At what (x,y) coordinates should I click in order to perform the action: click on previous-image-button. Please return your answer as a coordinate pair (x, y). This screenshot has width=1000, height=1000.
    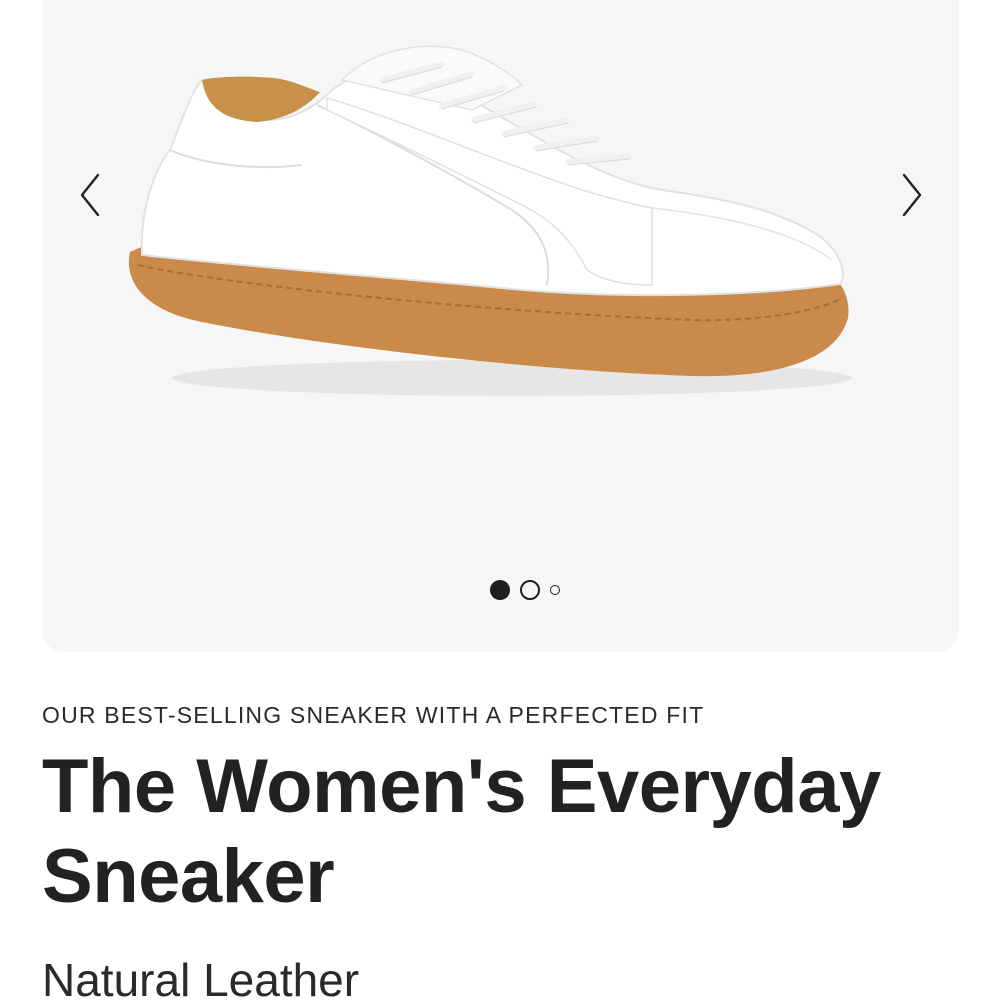
    Looking at the image, I should click on (90, 195).